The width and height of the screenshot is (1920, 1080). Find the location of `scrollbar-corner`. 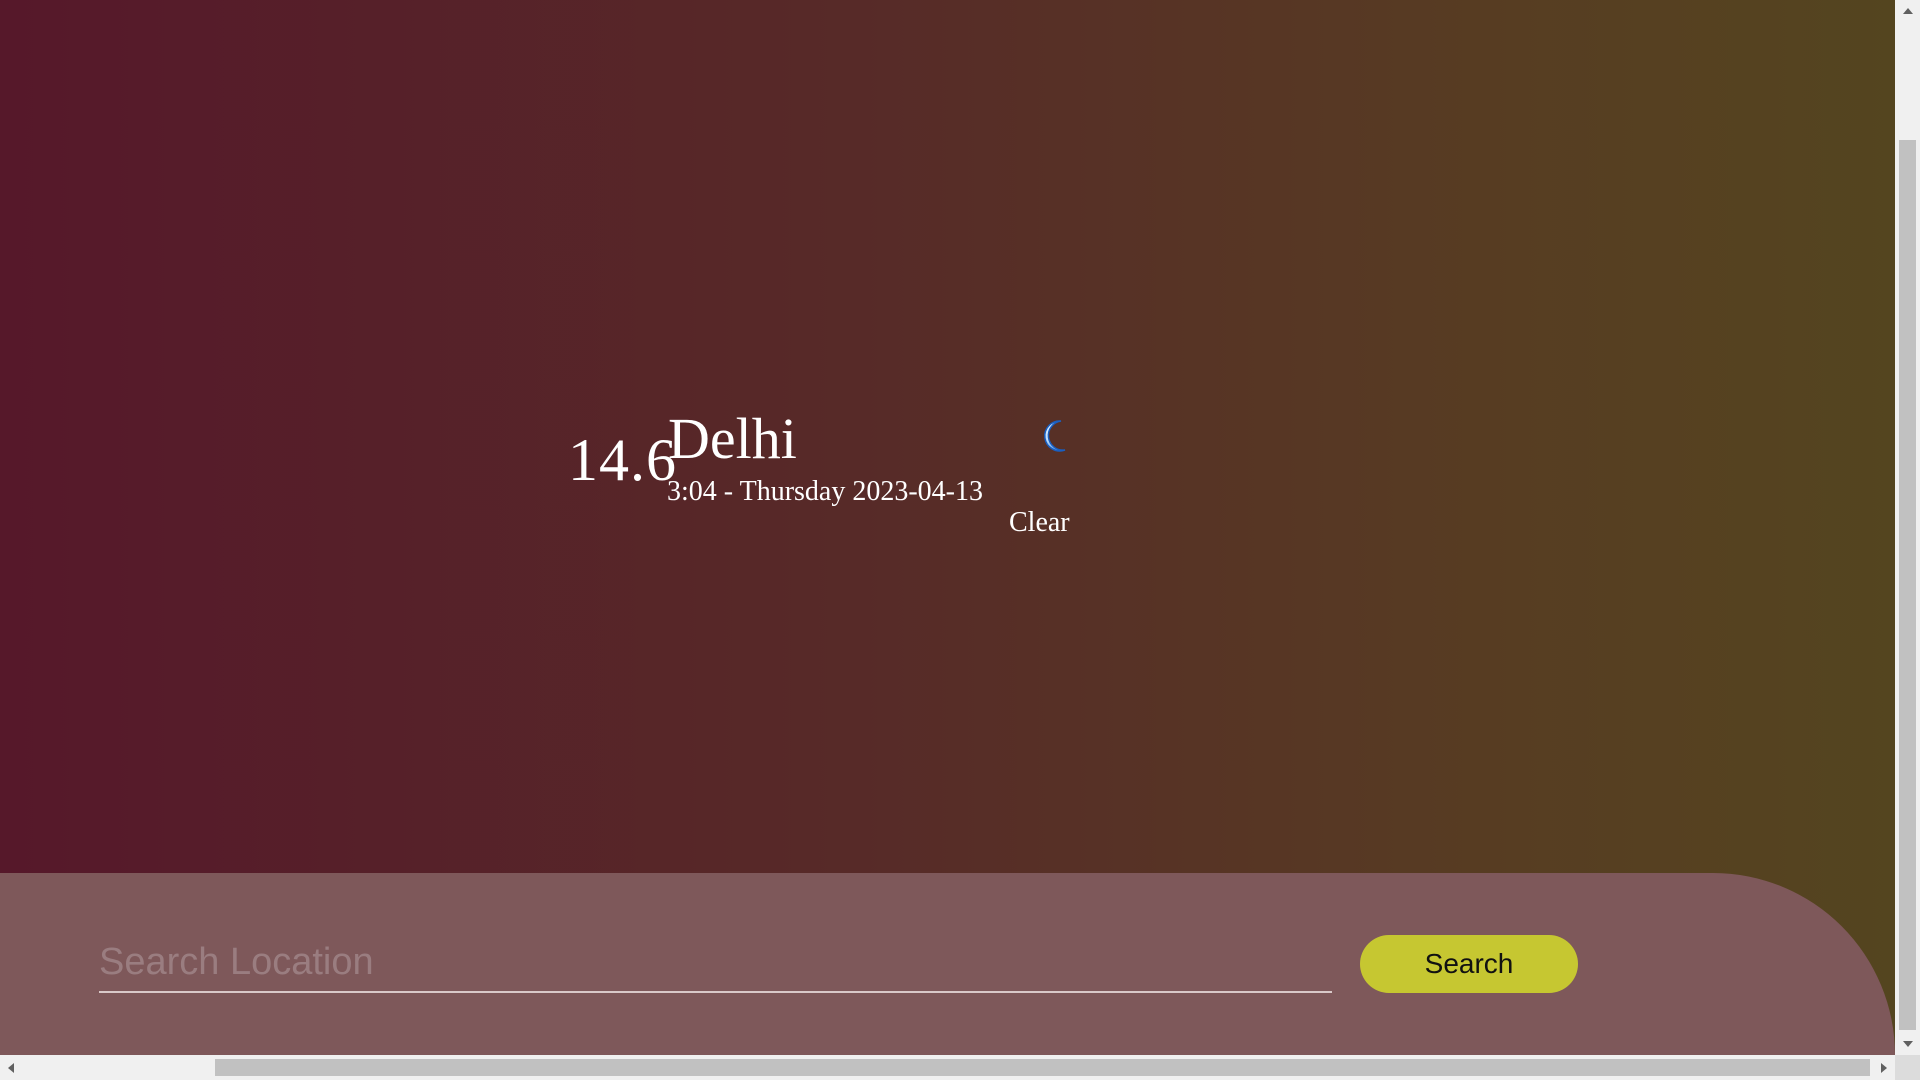

scrollbar-corner is located at coordinates (1907, 1067).